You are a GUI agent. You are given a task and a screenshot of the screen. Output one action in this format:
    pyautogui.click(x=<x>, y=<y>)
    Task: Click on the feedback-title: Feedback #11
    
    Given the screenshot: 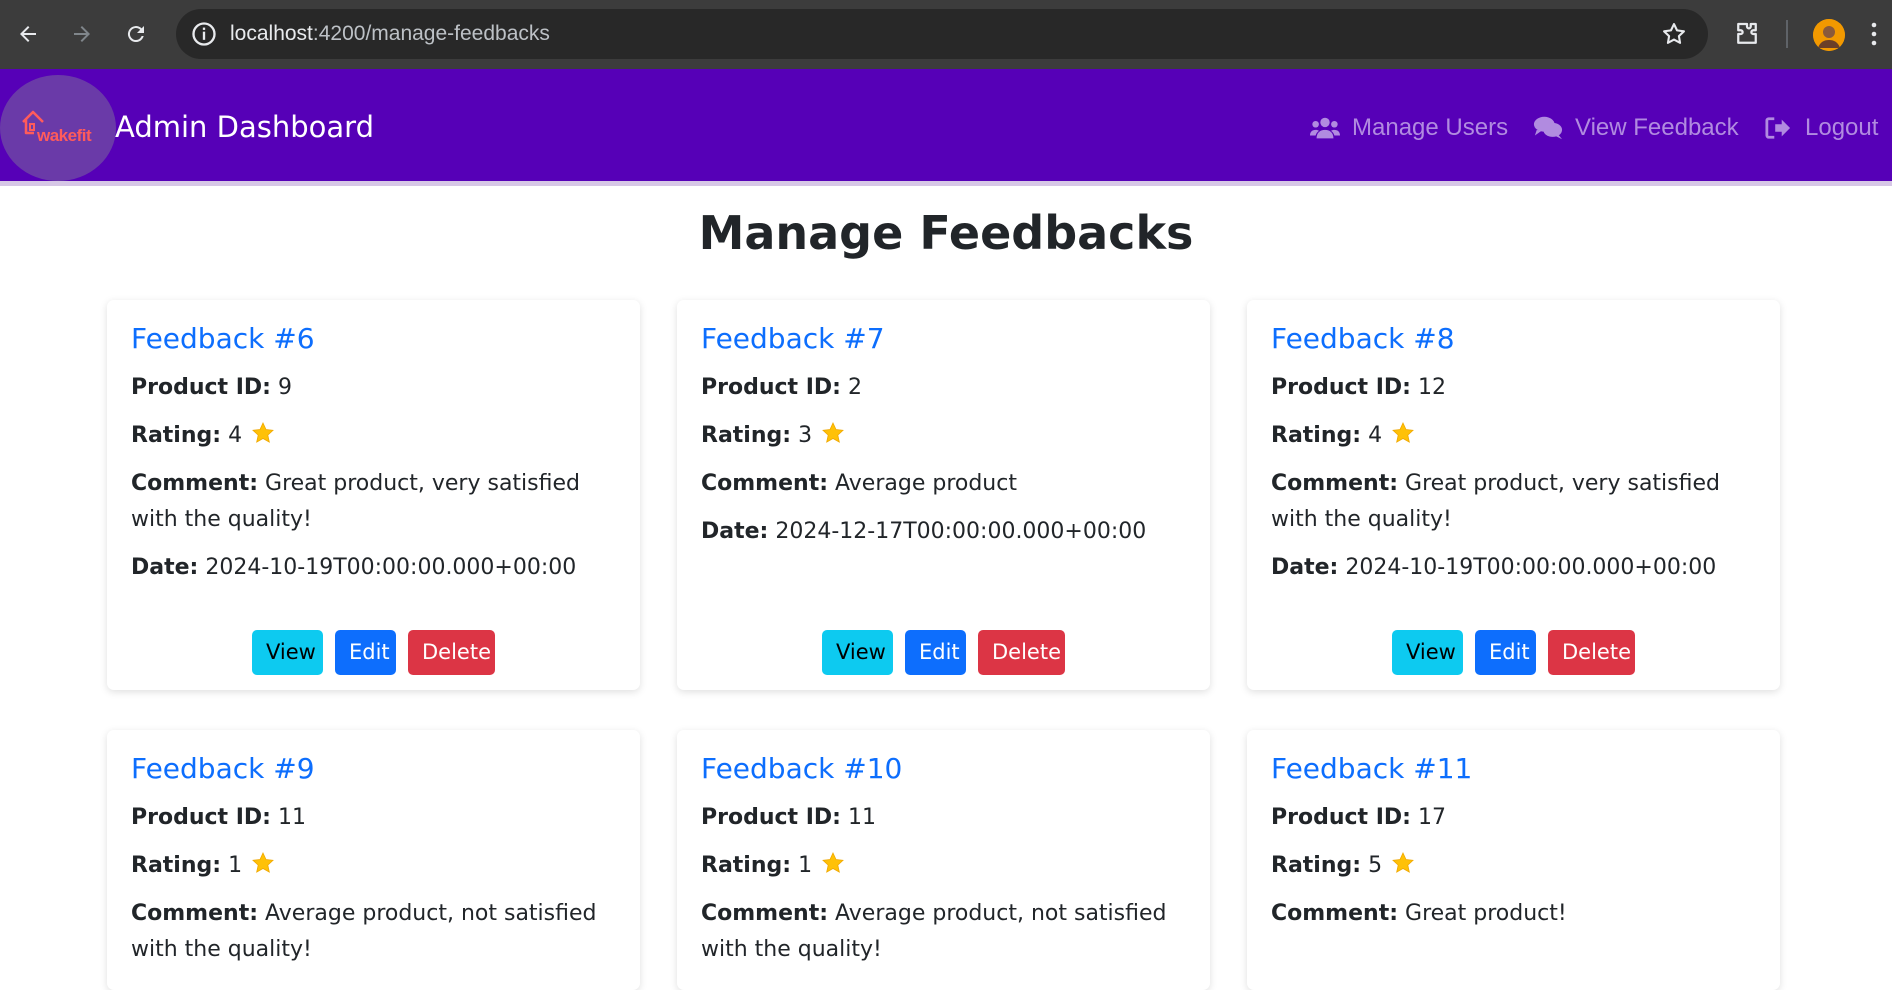 What is the action you would take?
    pyautogui.click(x=1372, y=768)
    